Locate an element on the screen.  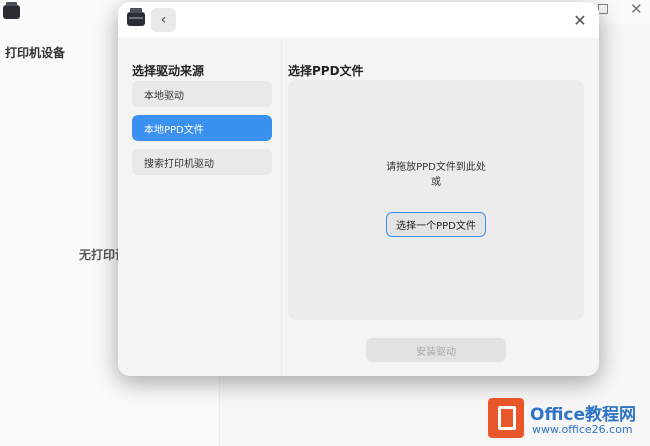
dialog-titlebar: ‹ ✕ is located at coordinates (358, 20).